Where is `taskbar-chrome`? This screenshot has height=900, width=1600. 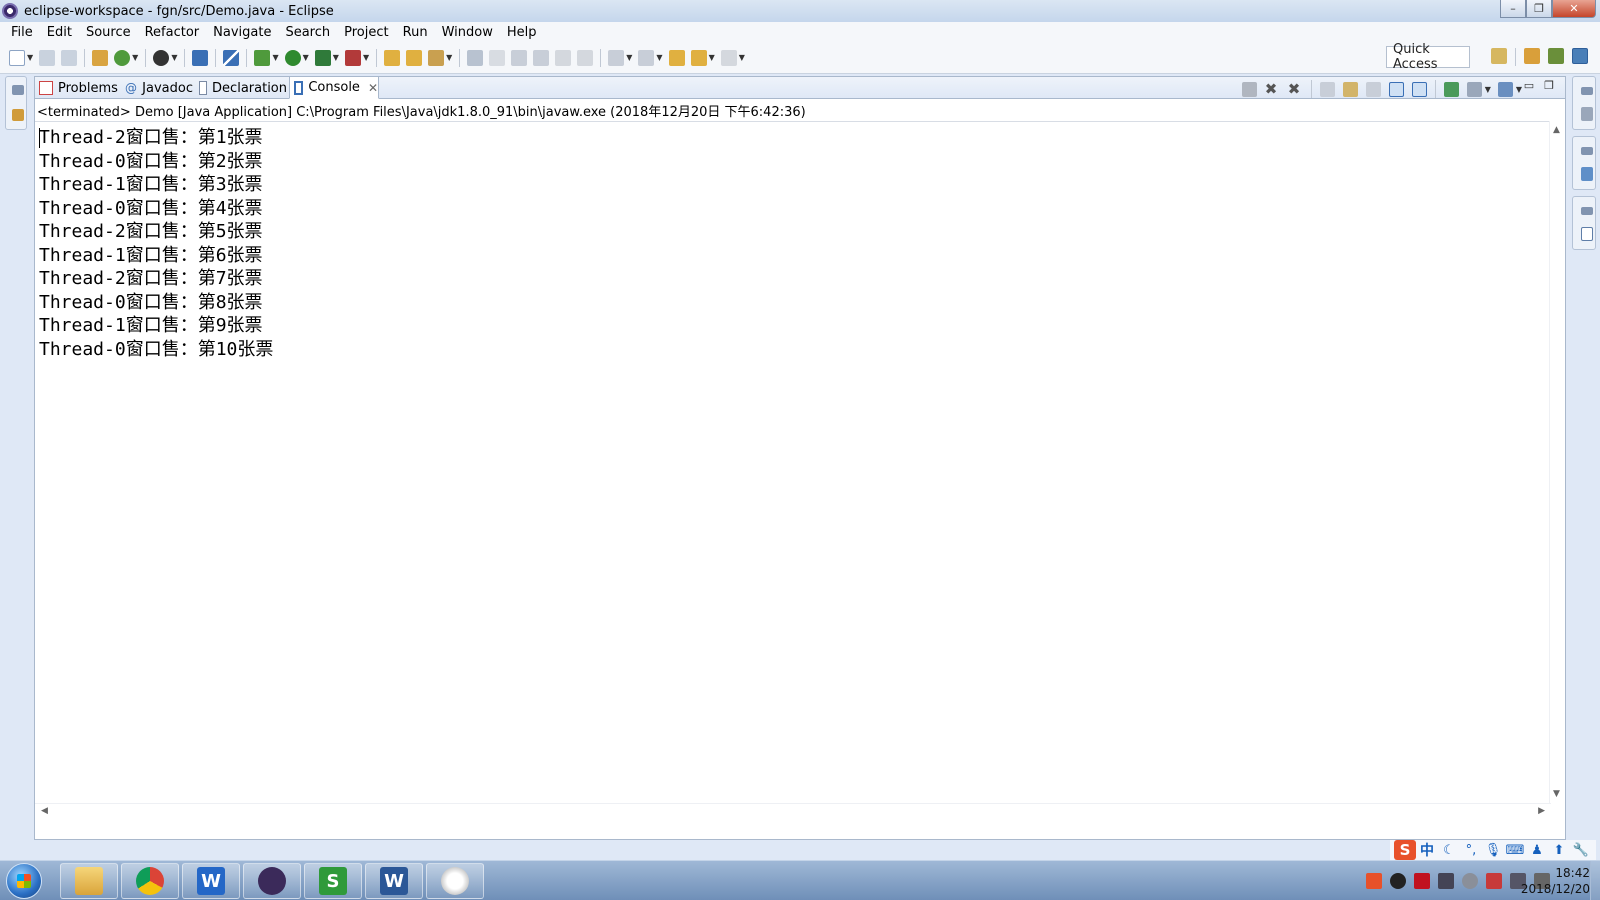
taskbar-chrome is located at coordinates (150, 881).